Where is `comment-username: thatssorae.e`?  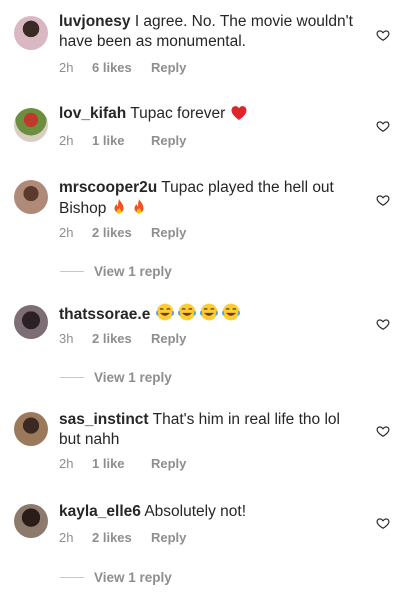 comment-username: thatssorae.e is located at coordinates (104, 314).